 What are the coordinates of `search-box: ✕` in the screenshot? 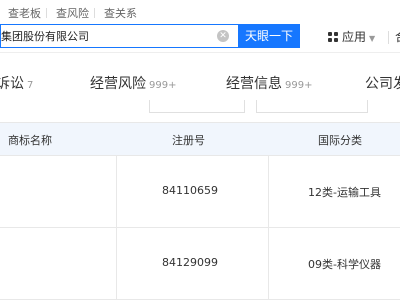 It's located at (119, 36).